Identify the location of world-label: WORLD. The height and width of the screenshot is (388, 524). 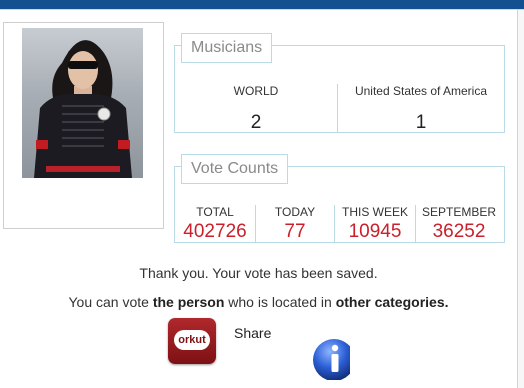
(256, 91).